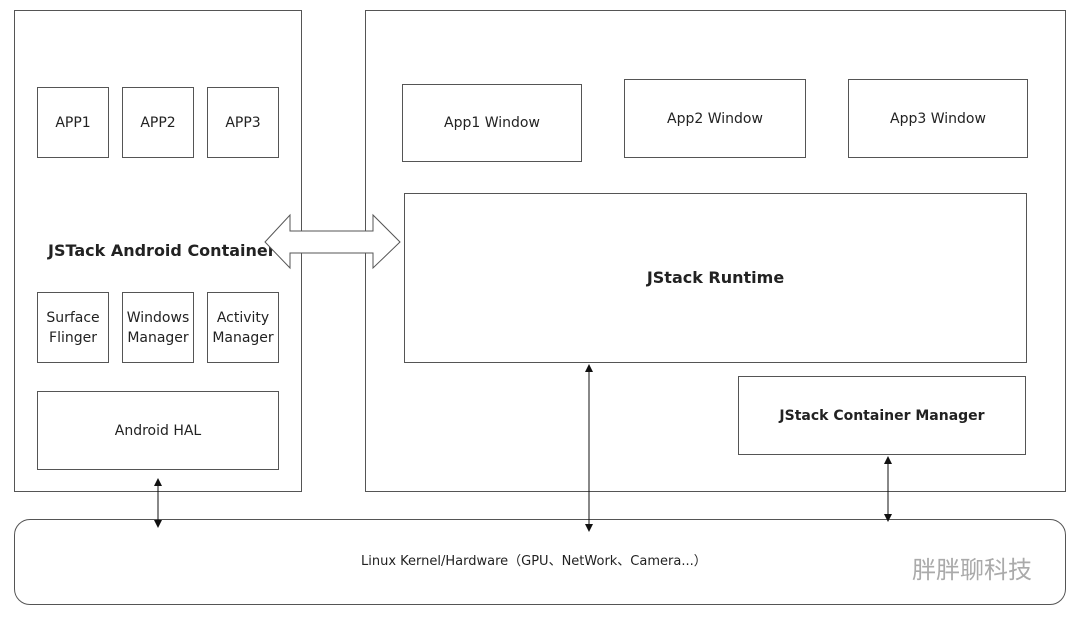 The image size is (1080, 617). What do you see at coordinates (332, 241) in the screenshot?
I see `double-arrow-icon` at bounding box center [332, 241].